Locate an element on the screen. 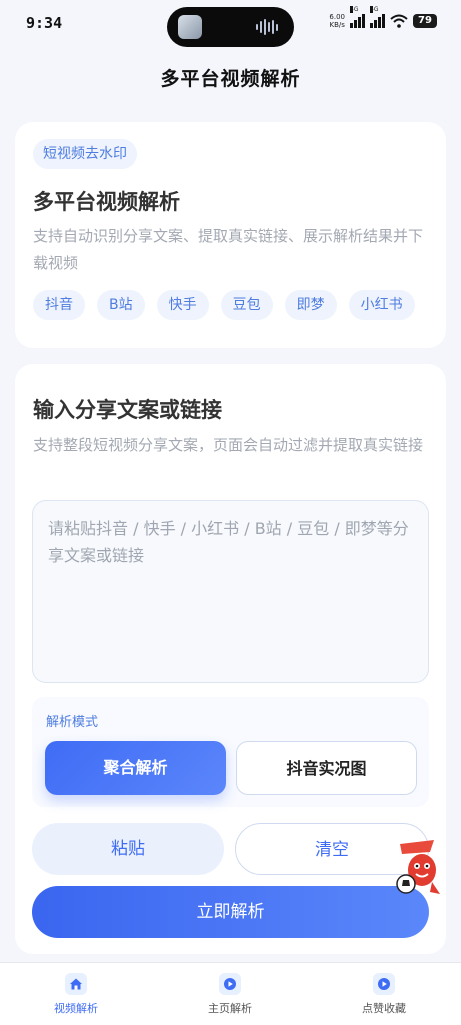  platform-tag: 抖音 is located at coordinates (59, 305).